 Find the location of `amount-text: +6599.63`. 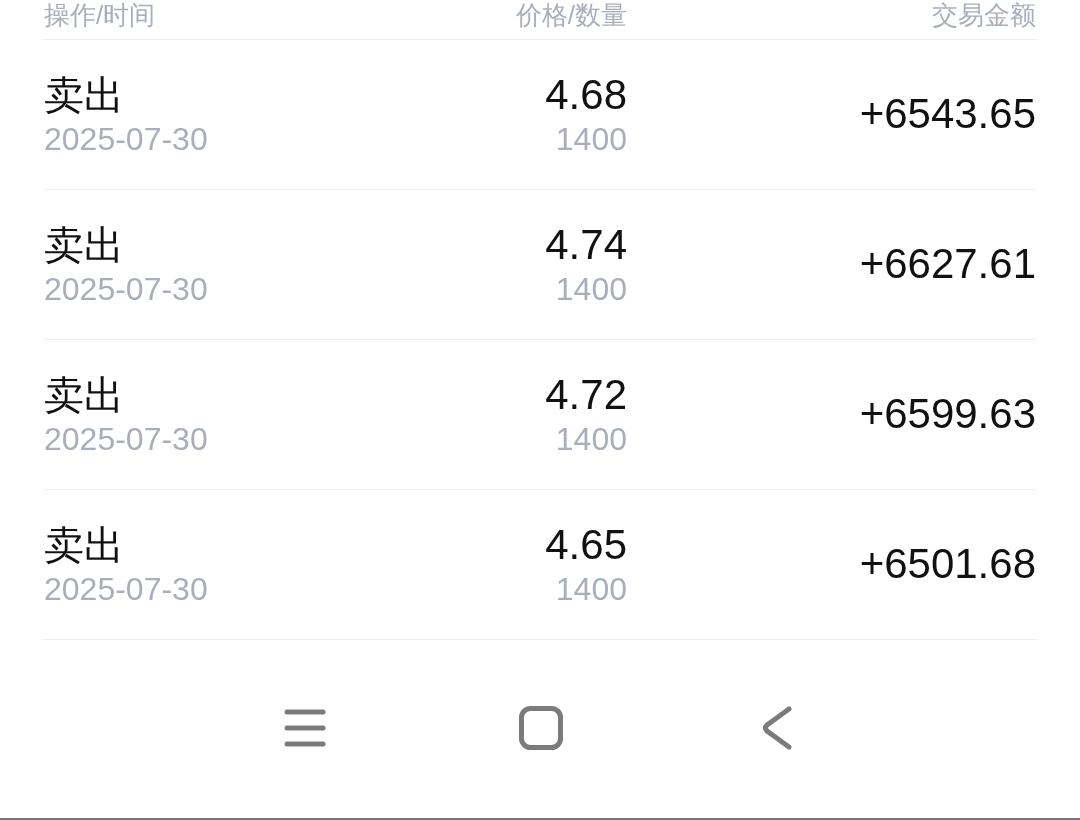

amount-text: +6599.63 is located at coordinates (947, 413).